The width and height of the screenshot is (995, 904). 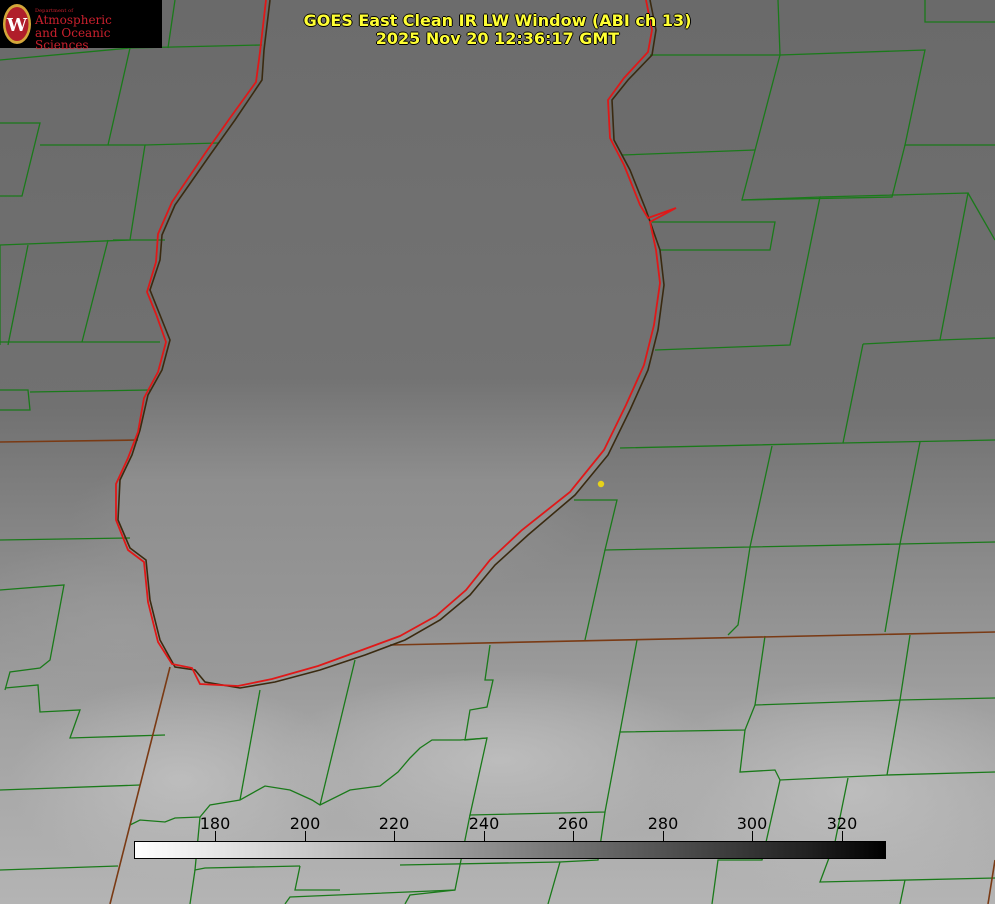 What do you see at coordinates (394, 823) in the screenshot?
I see `colorbar-tick-label: 220` at bounding box center [394, 823].